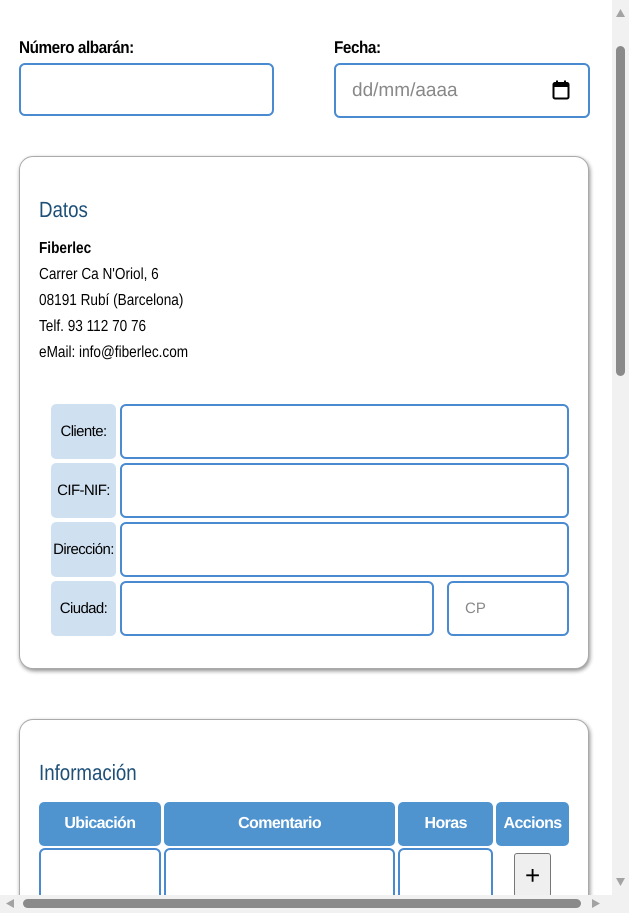 This screenshot has height=913, width=629. What do you see at coordinates (113, 353) in the screenshot?
I see `company-detail: eMail: info@fiberlec.com` at bounding box center [113, 353].